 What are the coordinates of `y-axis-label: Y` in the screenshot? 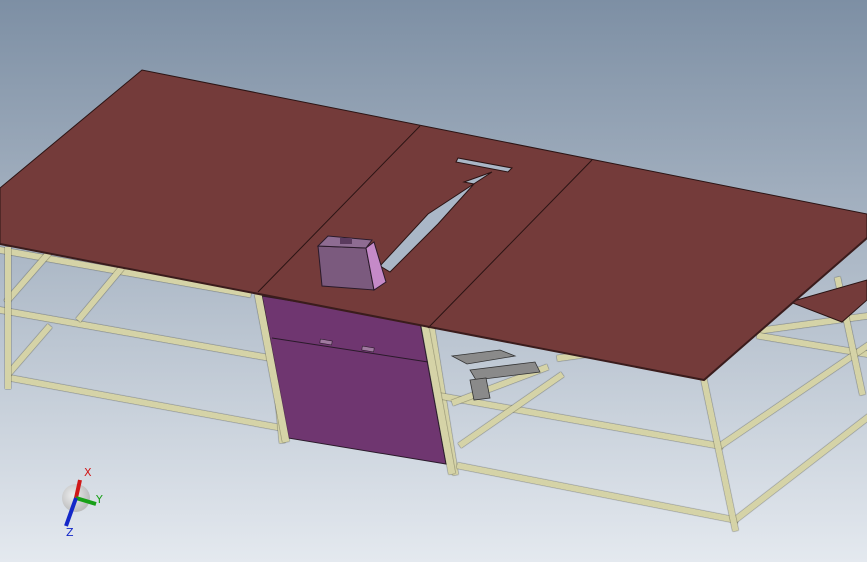 It's located at (99, 499).